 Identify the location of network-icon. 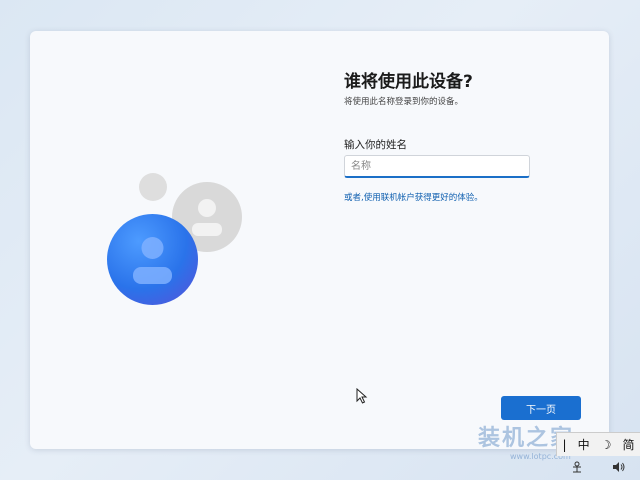
(577, 468).